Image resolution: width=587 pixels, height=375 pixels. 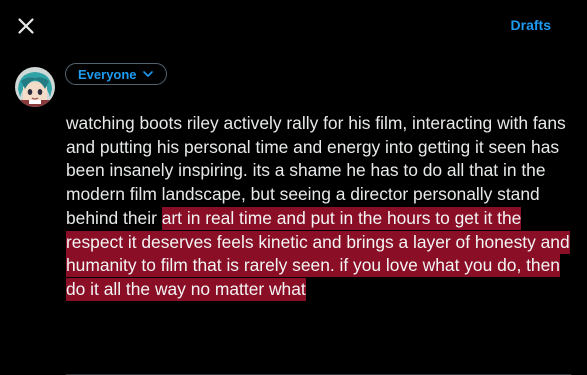 I want to click on close-icon, so click(x=26, y=26).